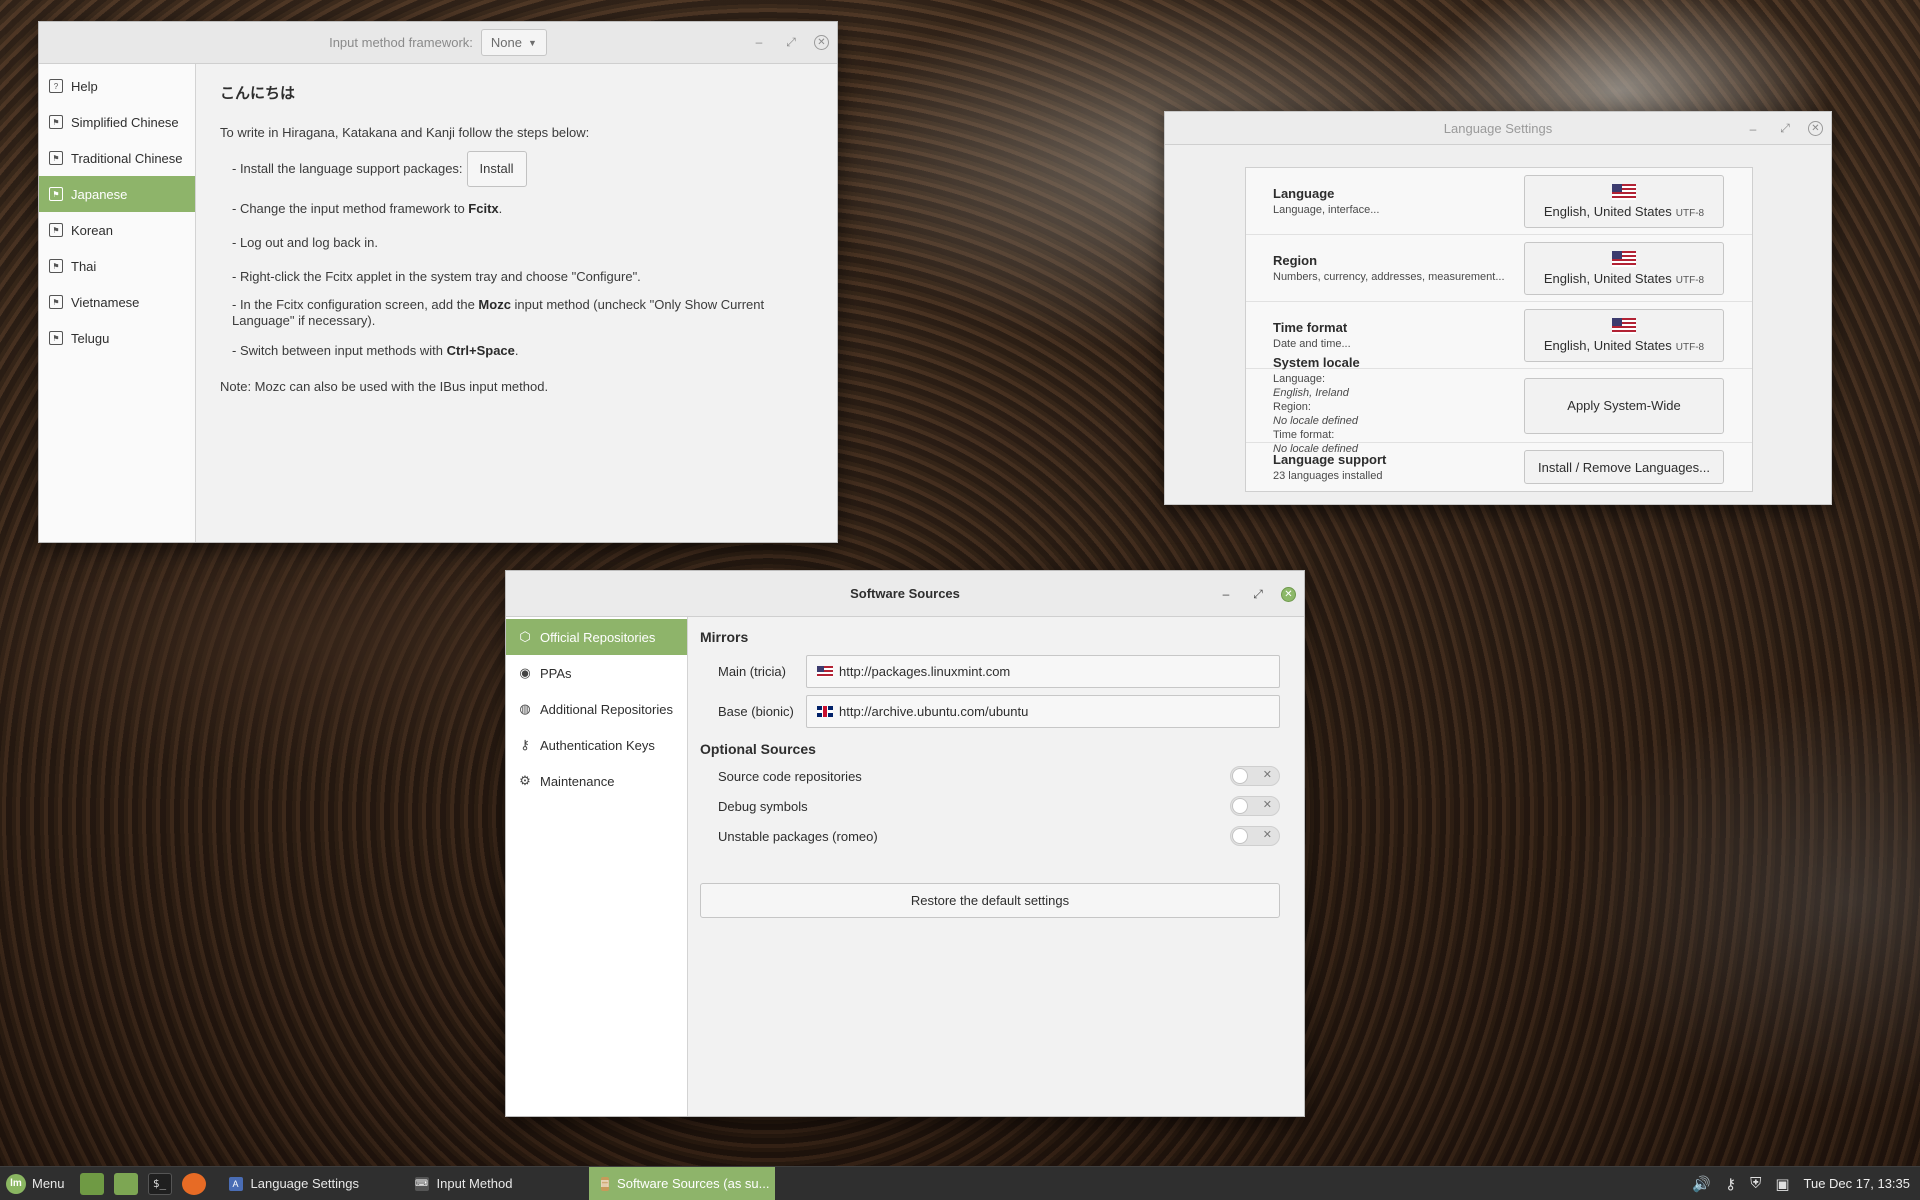 Image resolution: width=1920 pixels, height=1200 pixels. I want to click on sidebar-item-vietnamese: ⚑ Vietnamese, so click(117, 302).